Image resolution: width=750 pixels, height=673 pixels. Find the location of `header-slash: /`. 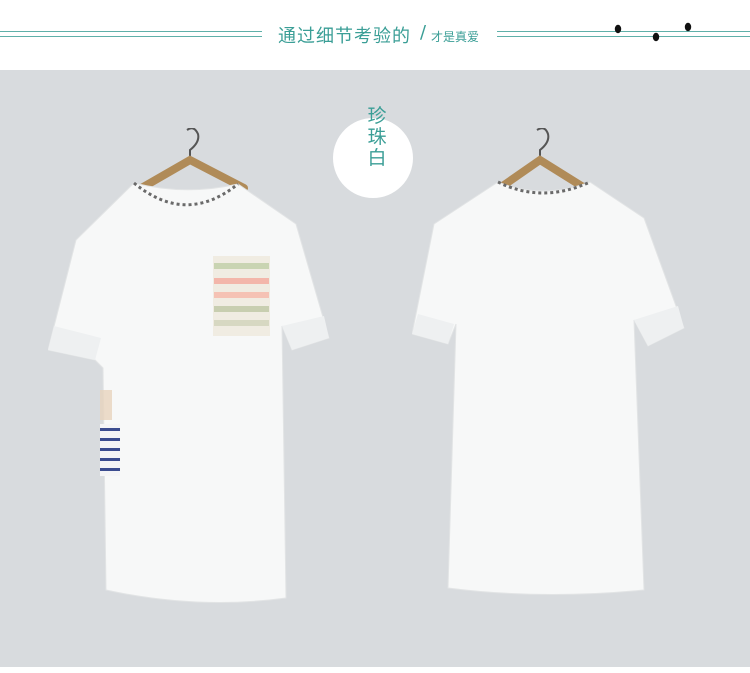

header-slash: / is located at coordinates (423, 32).